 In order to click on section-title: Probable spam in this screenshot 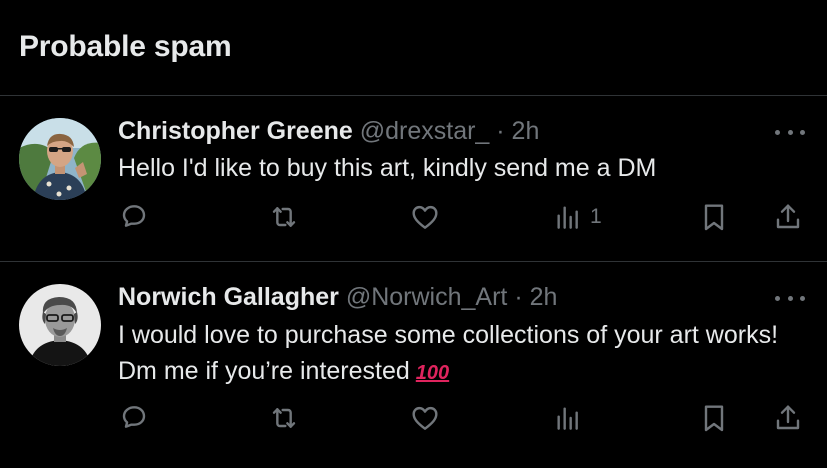, I will do `click(125, 46)`.